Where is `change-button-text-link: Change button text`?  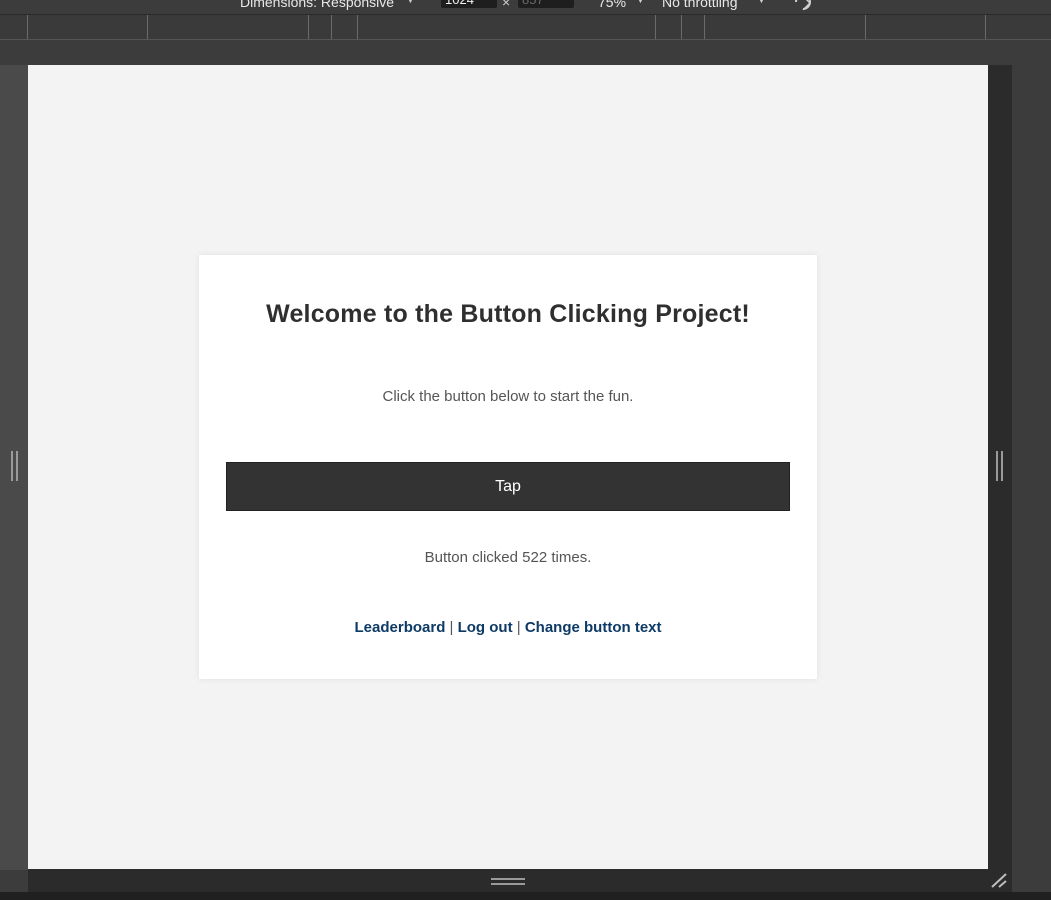
change-button-text-link: Change button text is located at coordinates (593, 627).